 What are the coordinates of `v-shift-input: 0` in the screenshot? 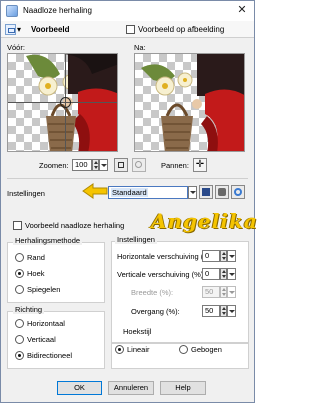 It's located at (211, 274).